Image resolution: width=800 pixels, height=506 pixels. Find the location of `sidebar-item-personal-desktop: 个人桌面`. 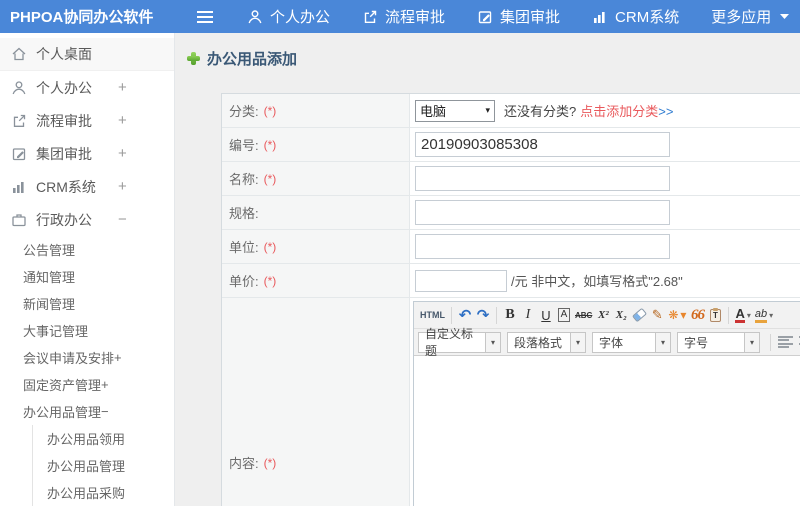

sidebar-item-personal-desktop: 个人桌面 is located at coordinates (87, 54).